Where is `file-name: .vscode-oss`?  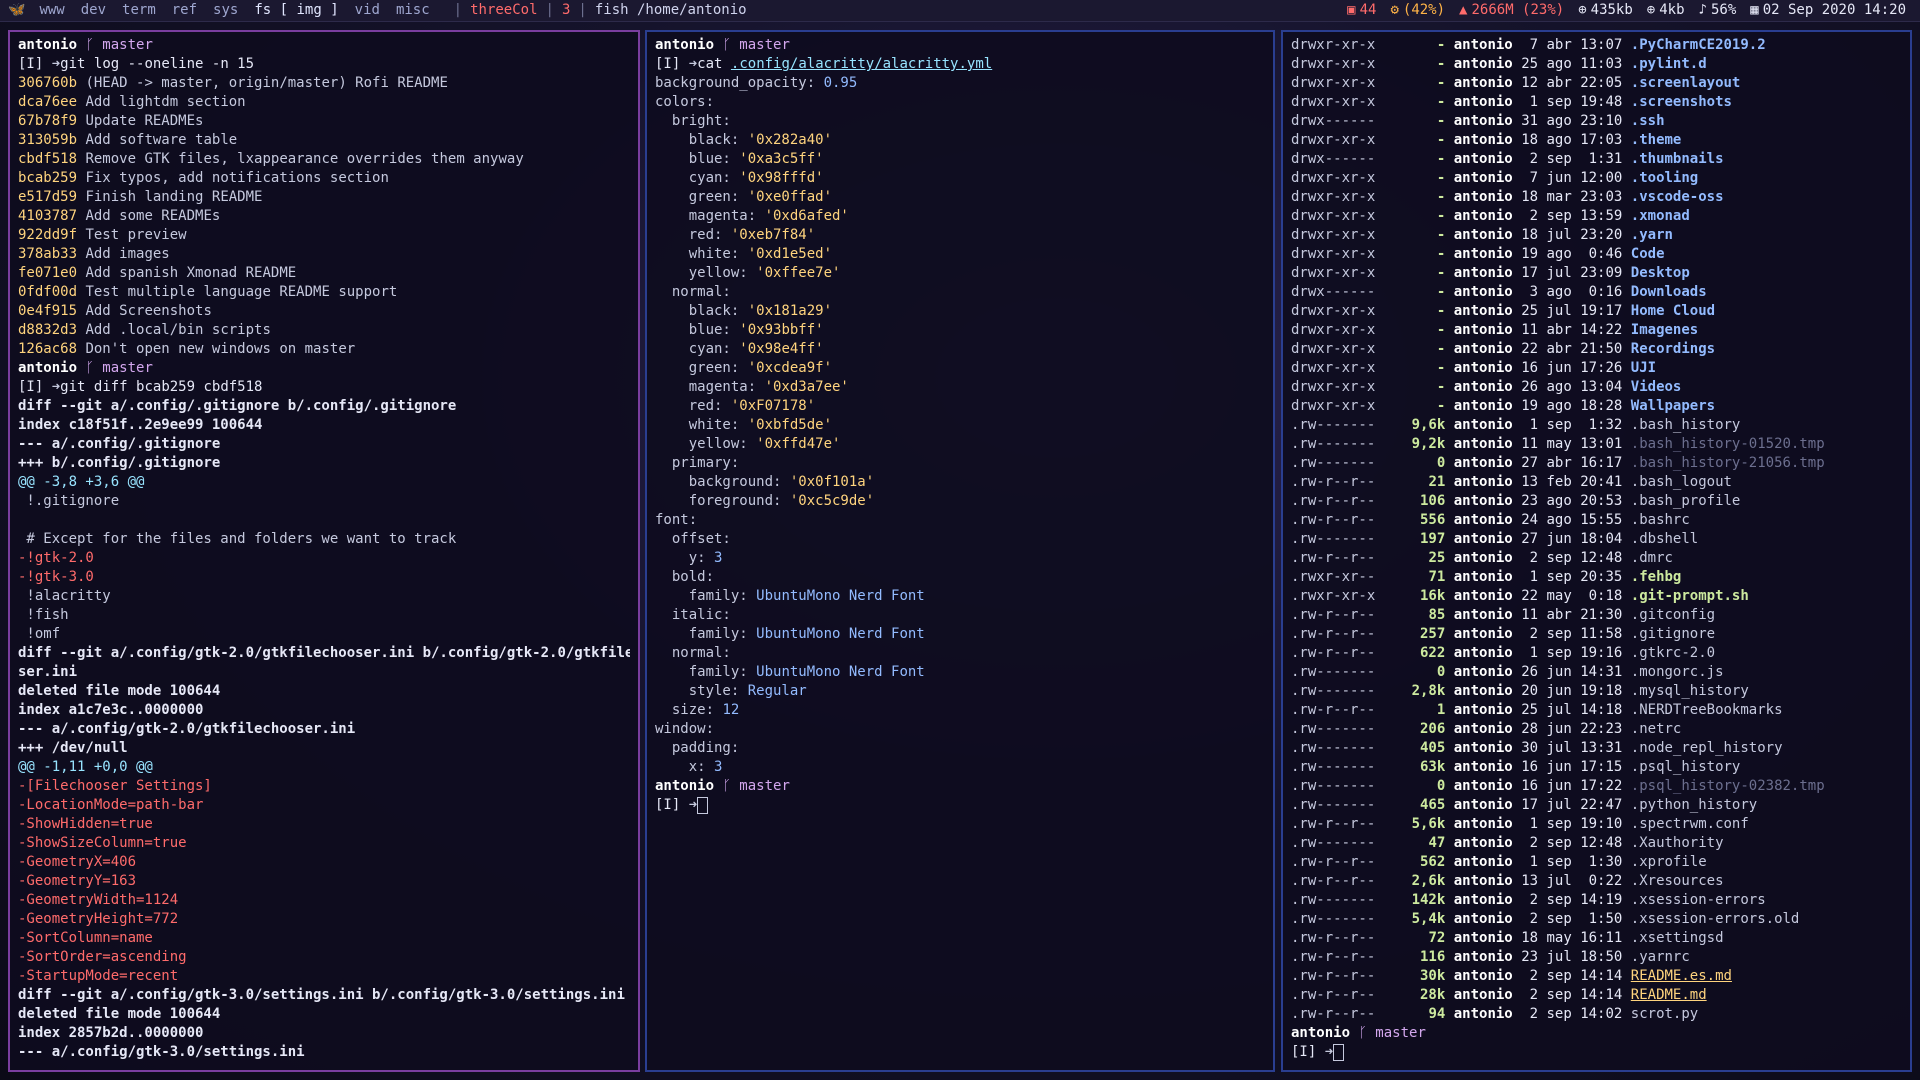 file-name: .vscode-oss is located at coordinates (1677, 197).